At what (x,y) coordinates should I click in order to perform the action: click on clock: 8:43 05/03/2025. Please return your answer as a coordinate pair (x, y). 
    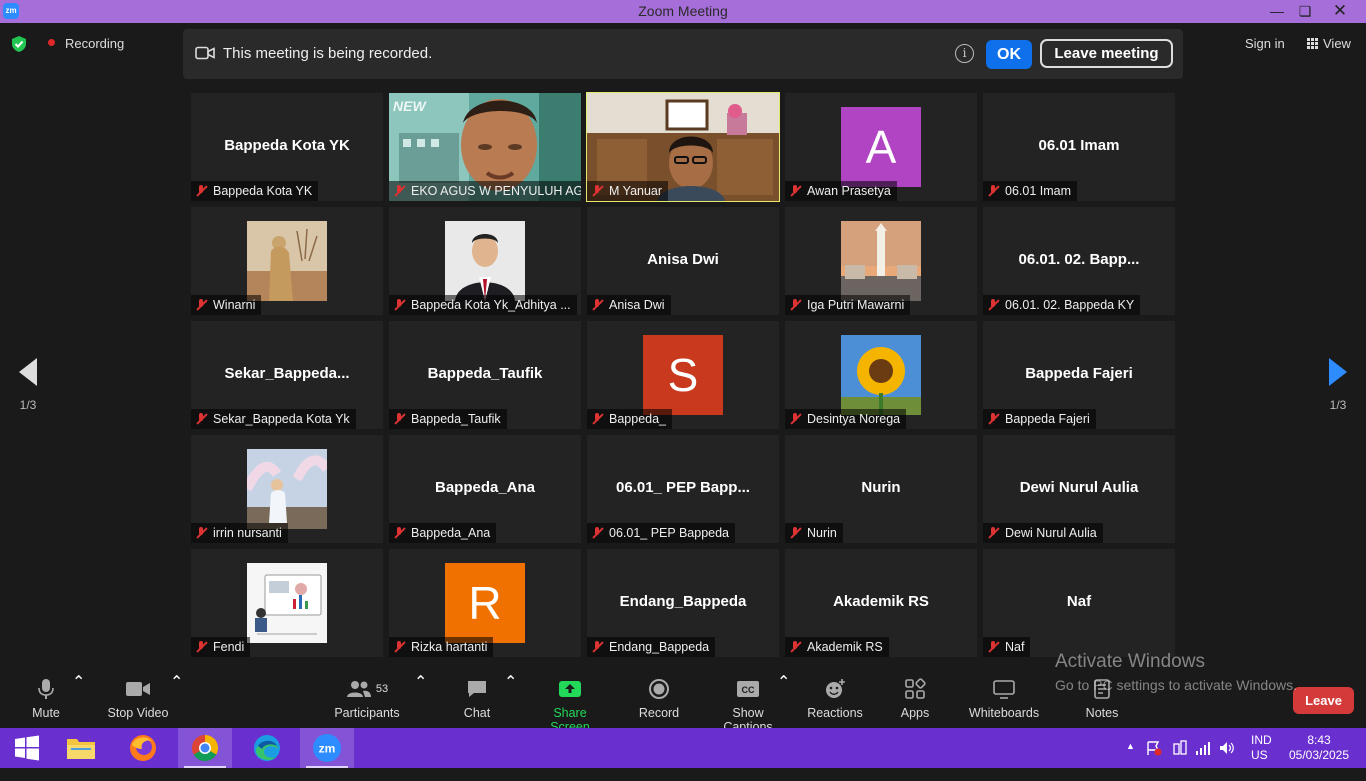
    Looking at the image, I should click on (1319, 753).